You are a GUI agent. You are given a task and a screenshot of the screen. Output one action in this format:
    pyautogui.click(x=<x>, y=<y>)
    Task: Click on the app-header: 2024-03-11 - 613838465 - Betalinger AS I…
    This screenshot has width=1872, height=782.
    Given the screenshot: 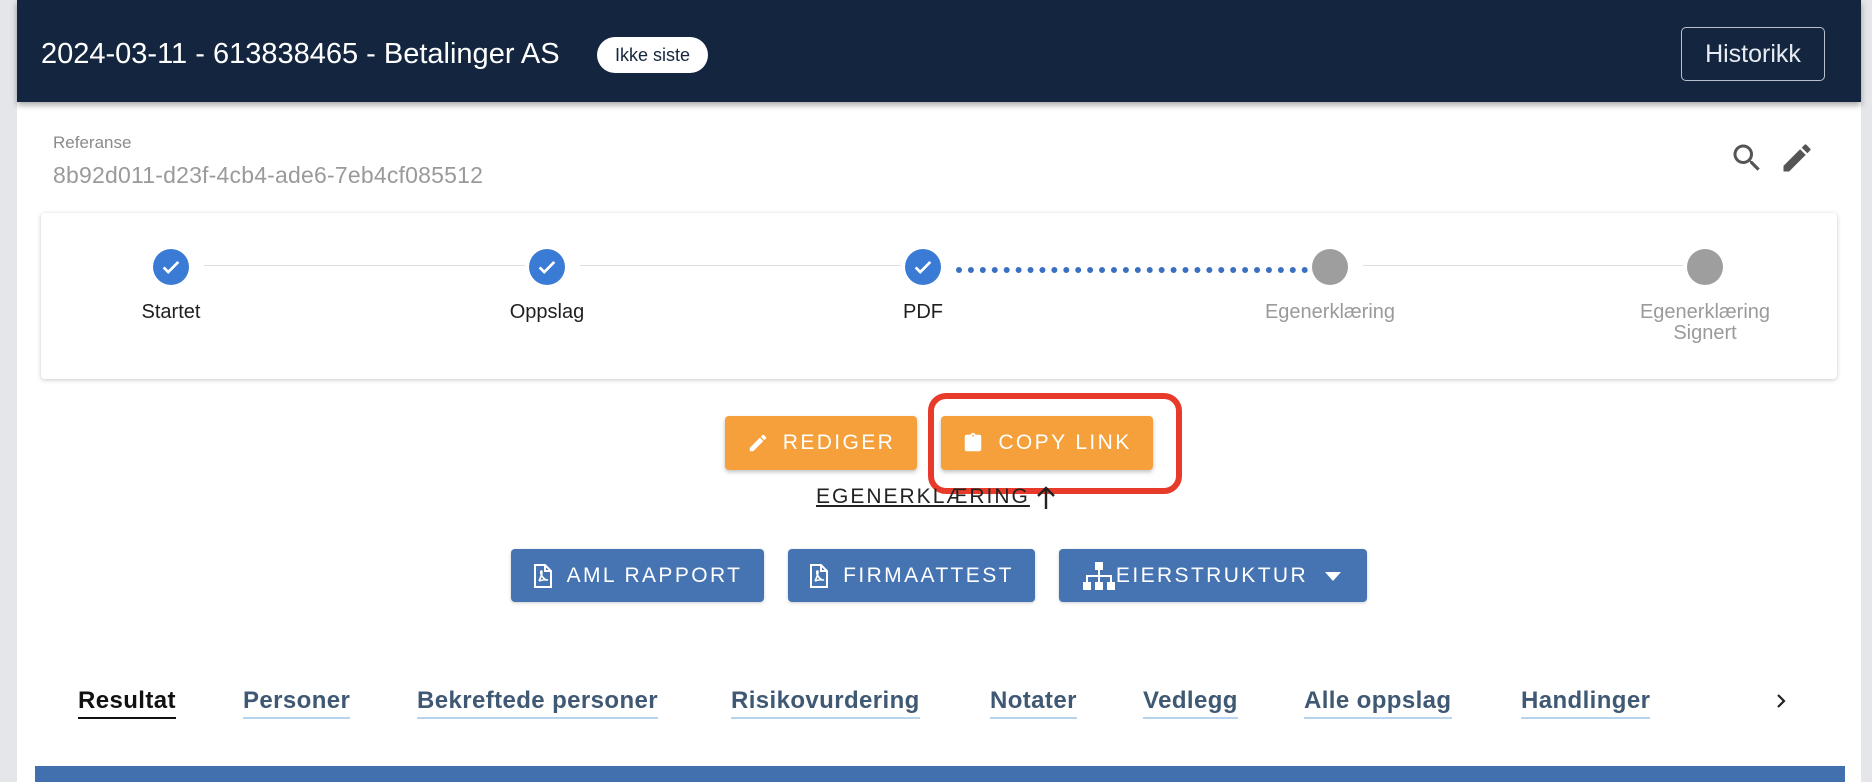 What is the action you would take?
    pyautogui.click(x=939, y=51)
    